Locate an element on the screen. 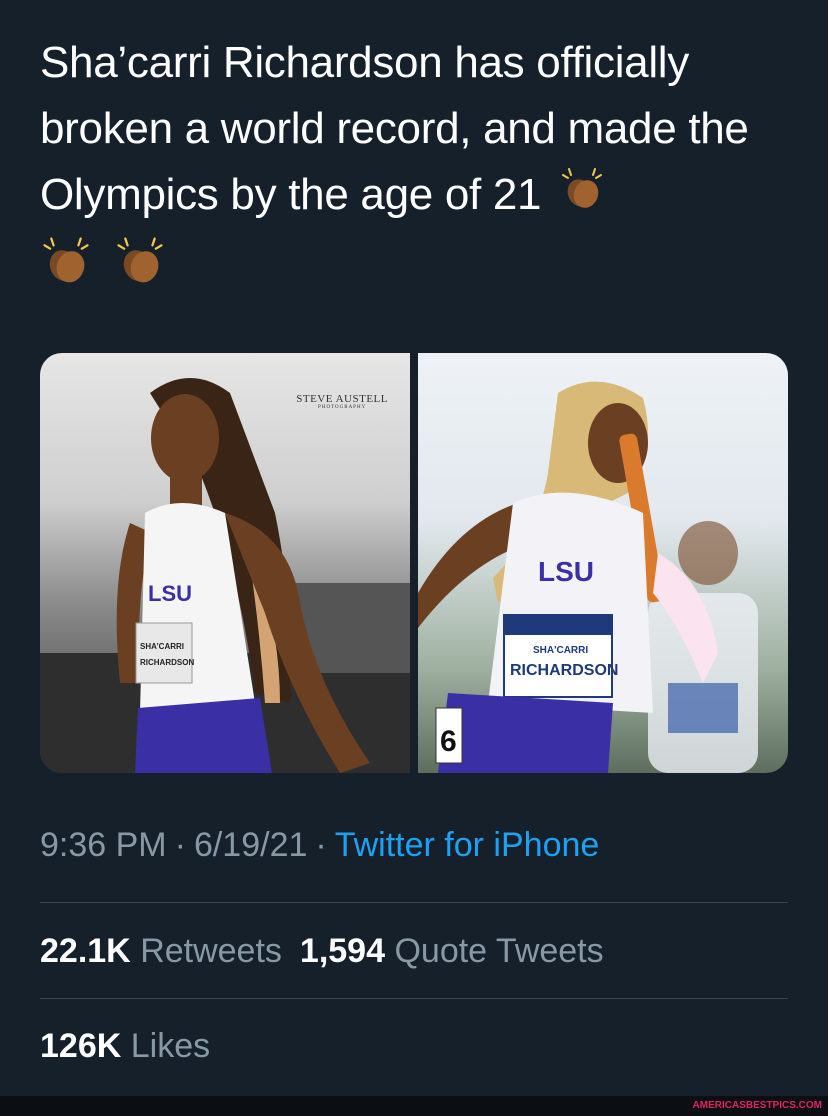 The width and height of the screenshot is (828, 1116). bib-line2-right: RICHARDSON is located at coordinates (564, 670).